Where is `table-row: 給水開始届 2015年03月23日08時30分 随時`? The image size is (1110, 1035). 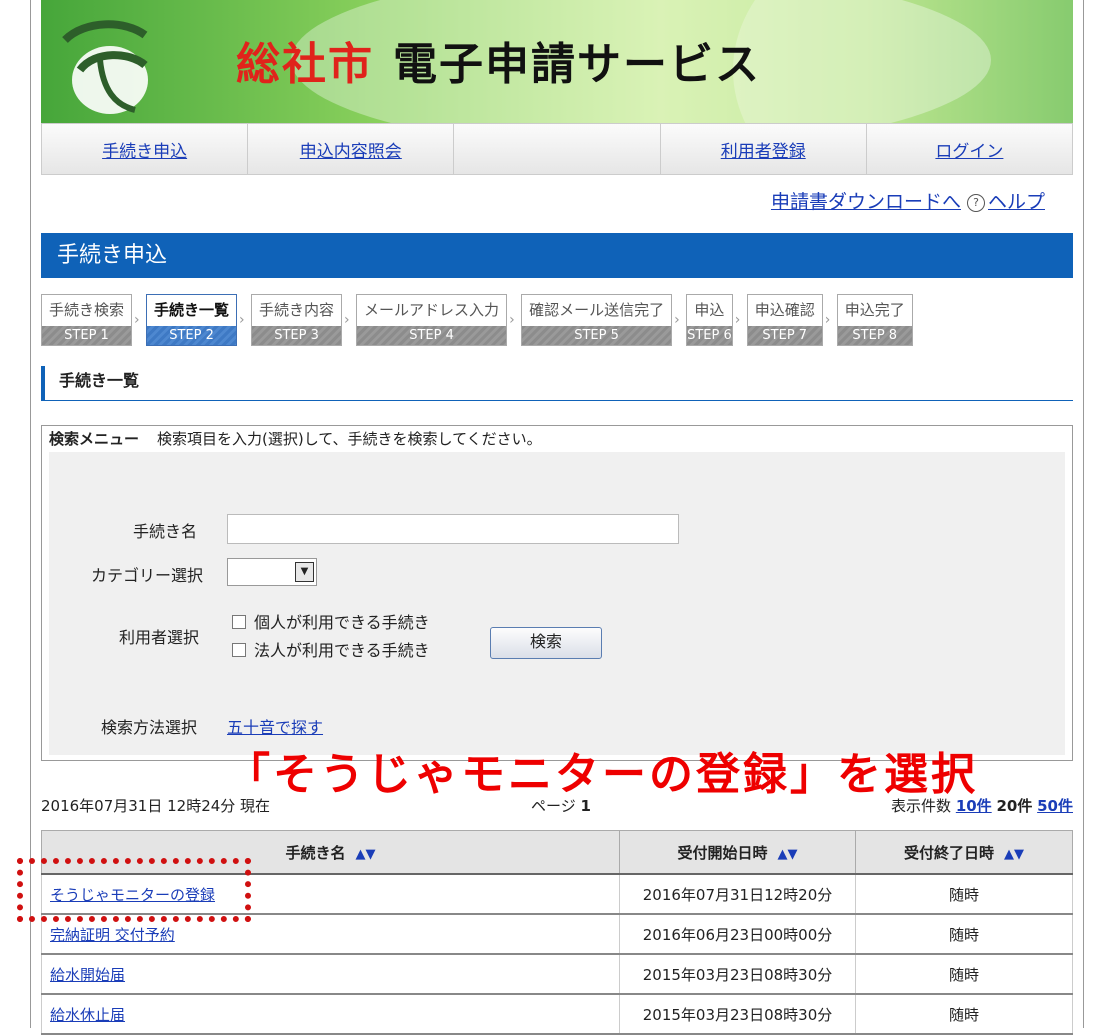 table-row: 給水開始届 2015年03月23日08時30分 随時 is located at coordinates (557, 974).